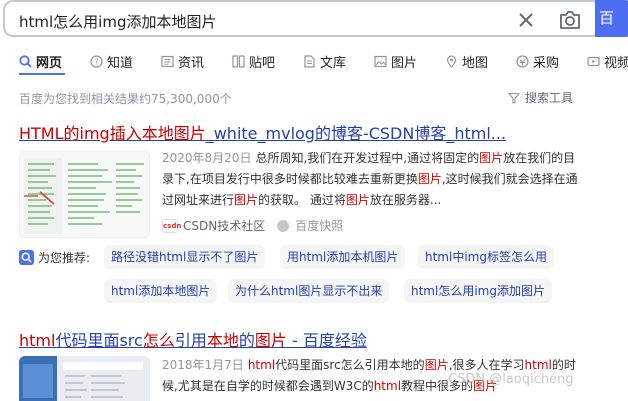 The image size is (628, 401). Describe the element at coordinates (302, 200) in the screenshot. I see `abstract-text: 的获取。 通过将` at that location.